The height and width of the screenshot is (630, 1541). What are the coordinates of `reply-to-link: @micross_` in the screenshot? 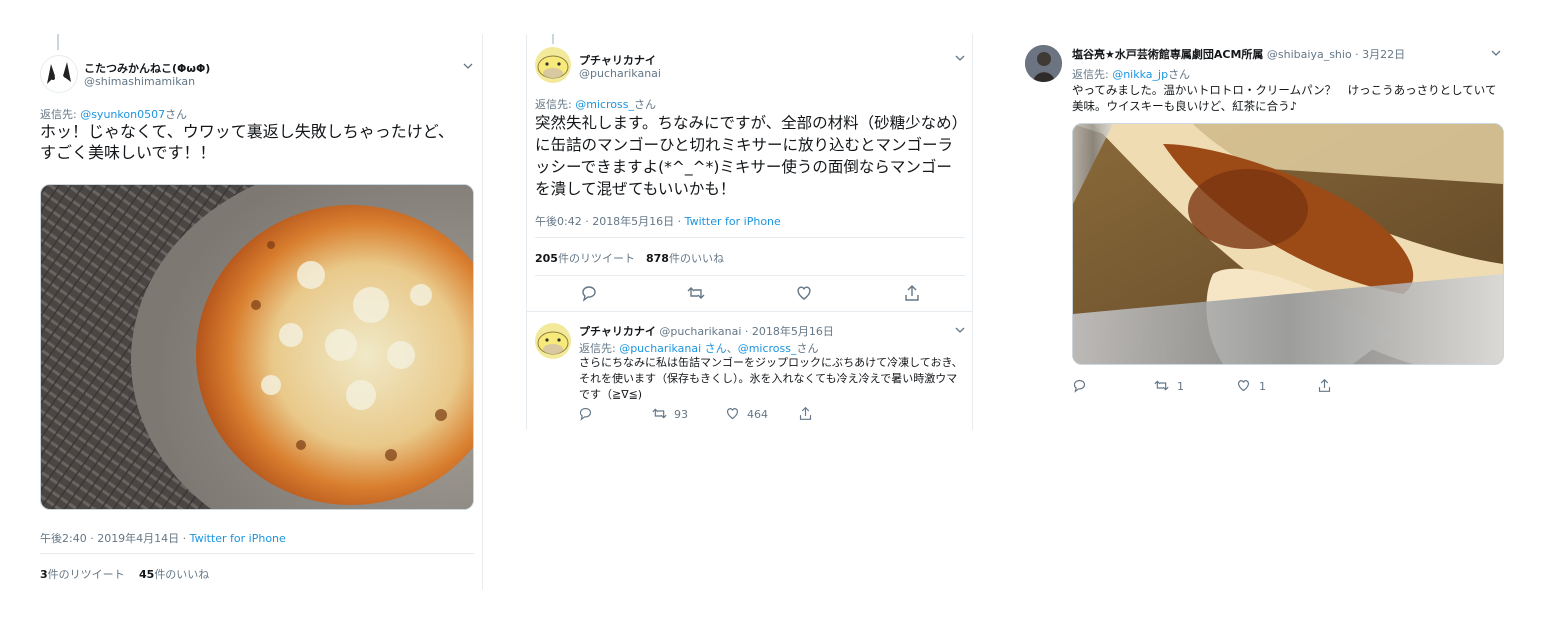 It's located at (604, 104).